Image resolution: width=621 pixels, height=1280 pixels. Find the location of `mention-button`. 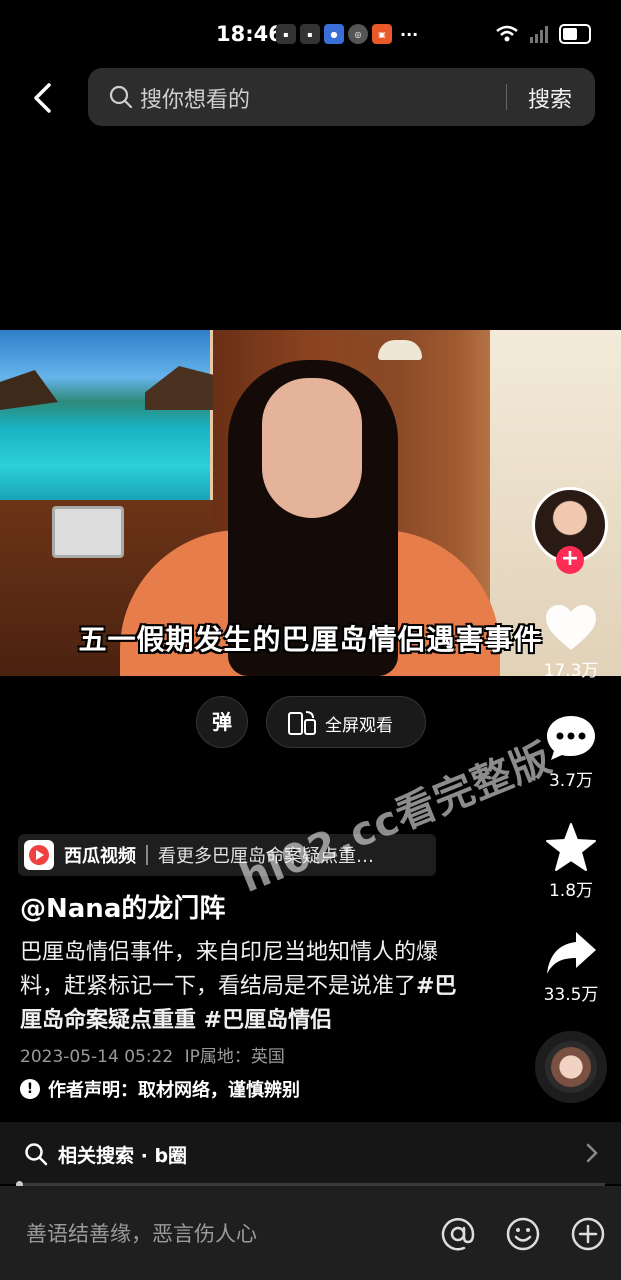

mention-button is located at coordinates (458, 1234).